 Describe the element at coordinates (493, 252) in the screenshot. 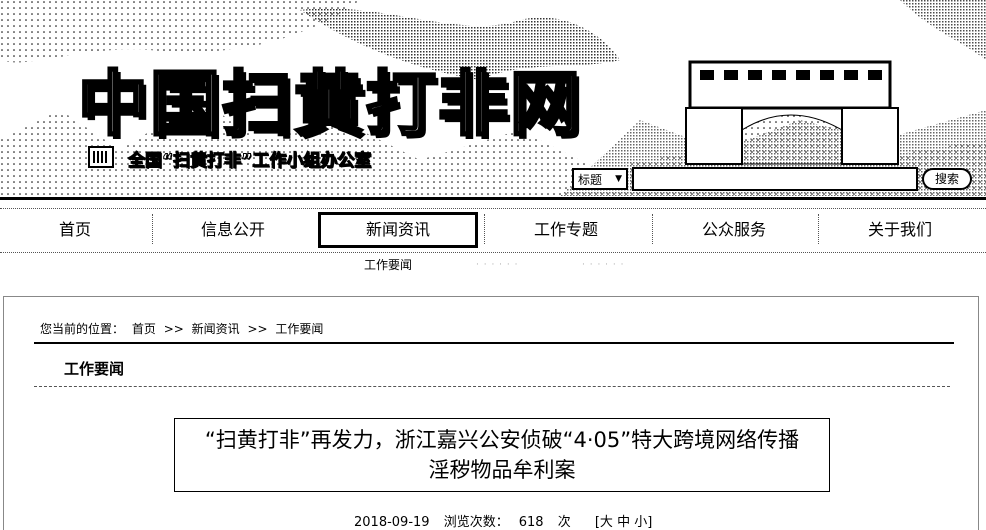

I see `nav-bottom-divider` at that location.